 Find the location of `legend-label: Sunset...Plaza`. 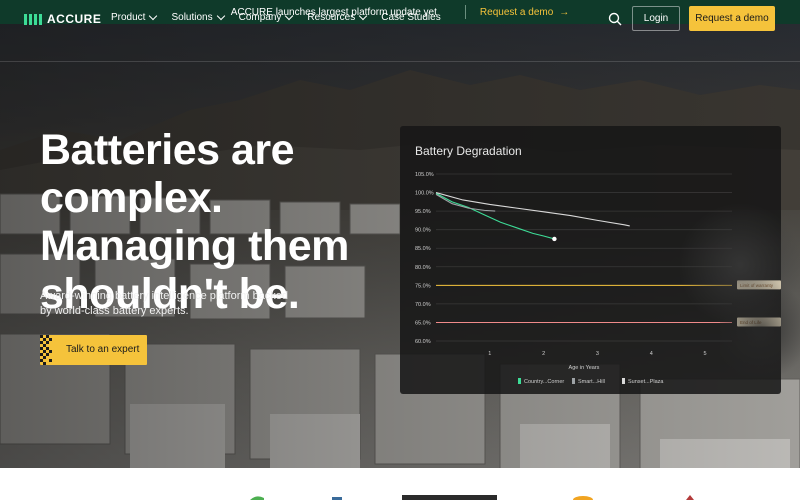

legend-label: Sunset...Plaza is located at coordinates (646, 382).